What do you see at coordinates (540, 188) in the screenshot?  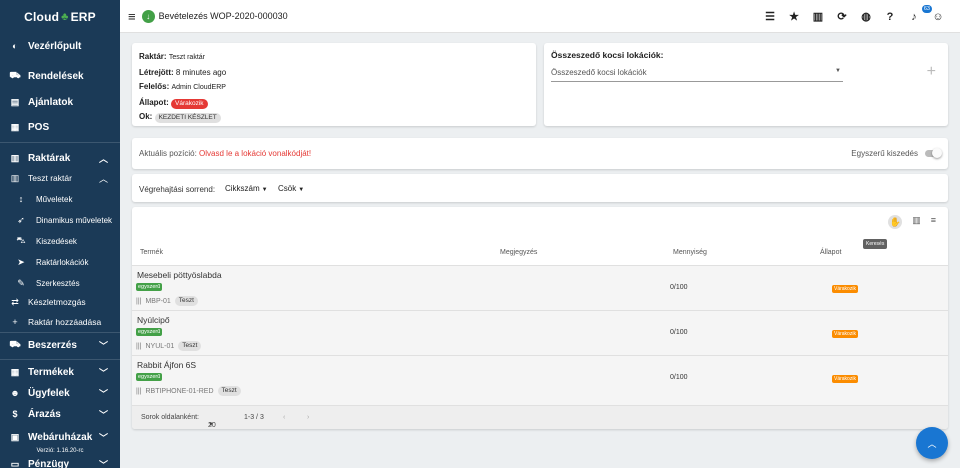 I see `order-card: Végrehajtási sorrend: Cikkszám ▼ Csök ▼` at bounding box center [540, 188].